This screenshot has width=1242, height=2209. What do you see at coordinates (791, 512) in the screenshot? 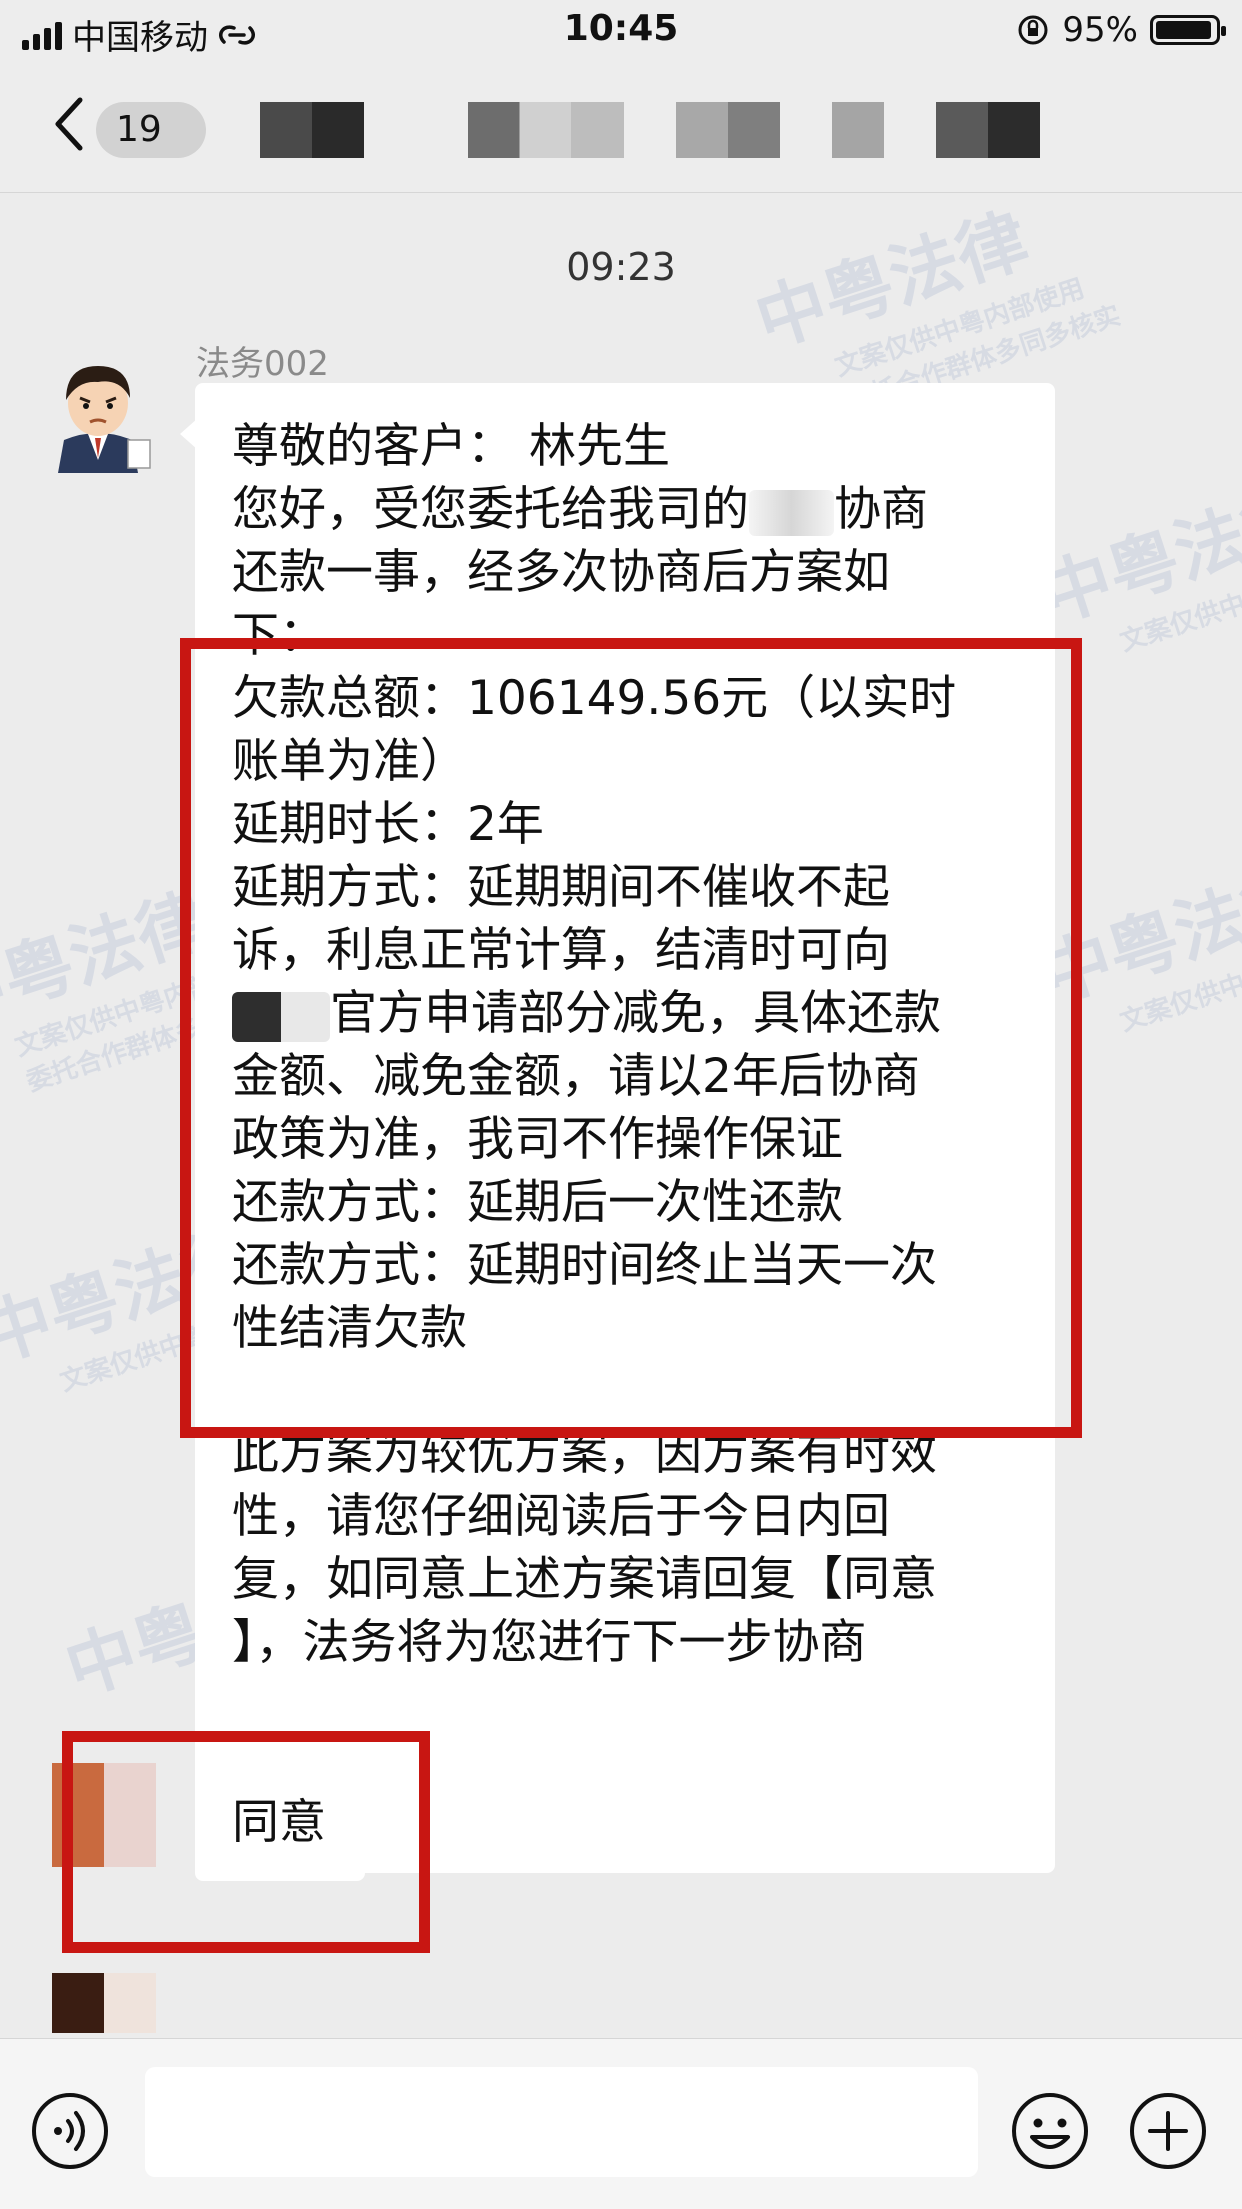
I see `redacted-name` at bounding box center [791, 512].